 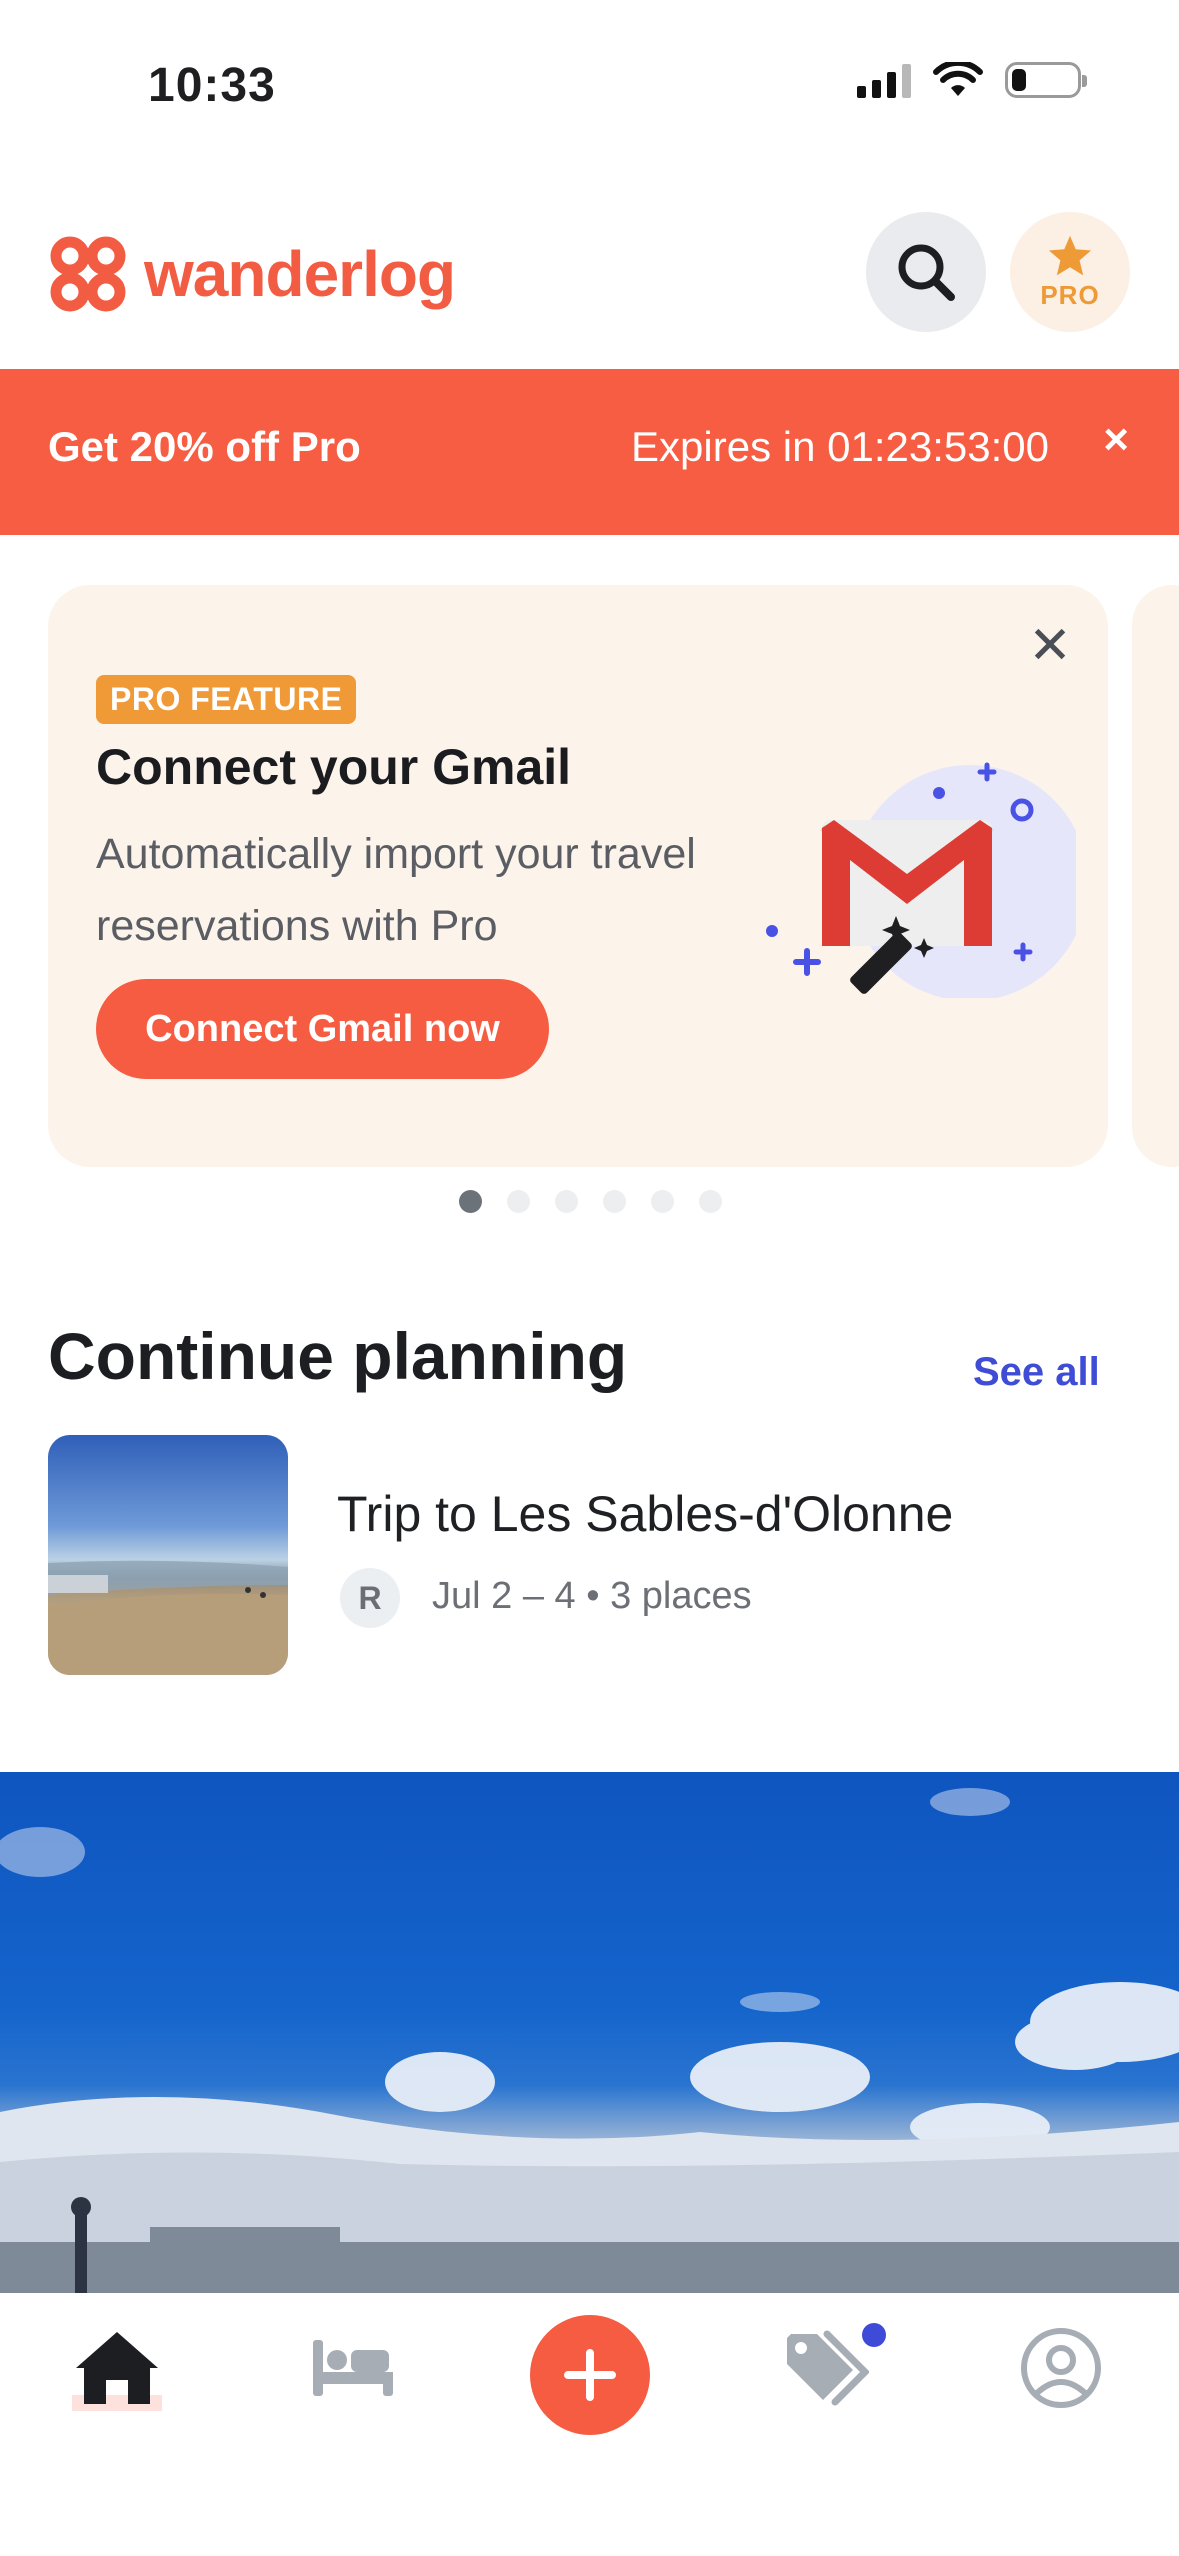 I want to click on wifi-icon, so click(x=958, y=79).